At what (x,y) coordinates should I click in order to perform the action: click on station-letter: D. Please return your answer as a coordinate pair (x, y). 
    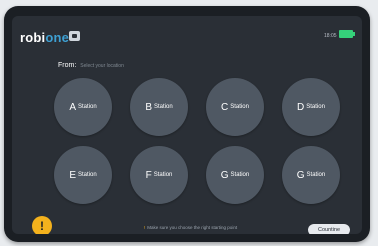
    Looking at the image, I should click on (301, 107).